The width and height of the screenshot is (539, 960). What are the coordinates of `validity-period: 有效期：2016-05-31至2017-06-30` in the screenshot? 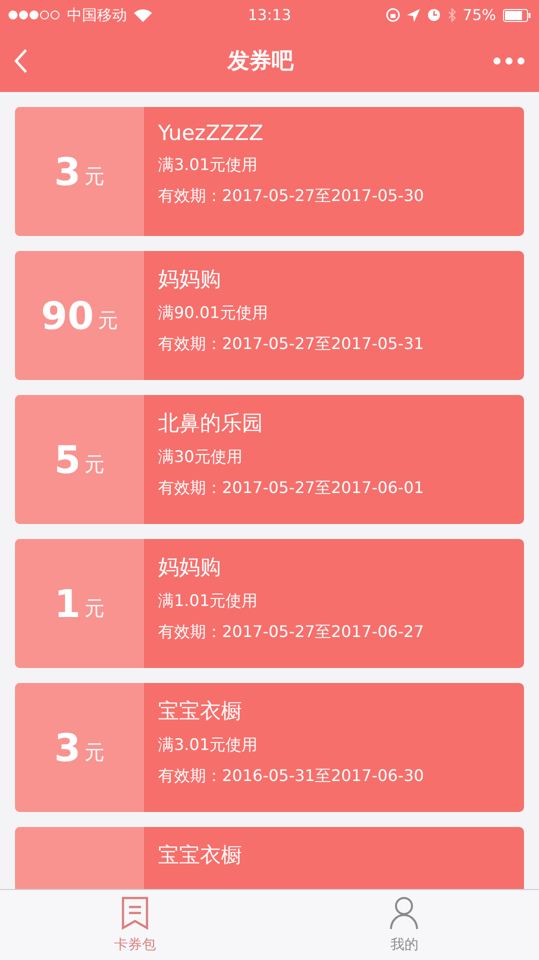 It's located at (291, 776).